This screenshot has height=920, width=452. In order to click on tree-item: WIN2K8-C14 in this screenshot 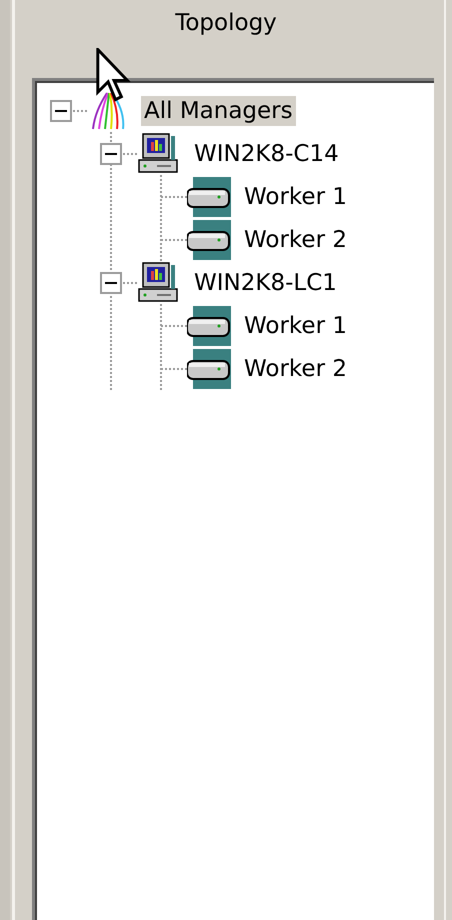, I will do `click(266, 153)`.